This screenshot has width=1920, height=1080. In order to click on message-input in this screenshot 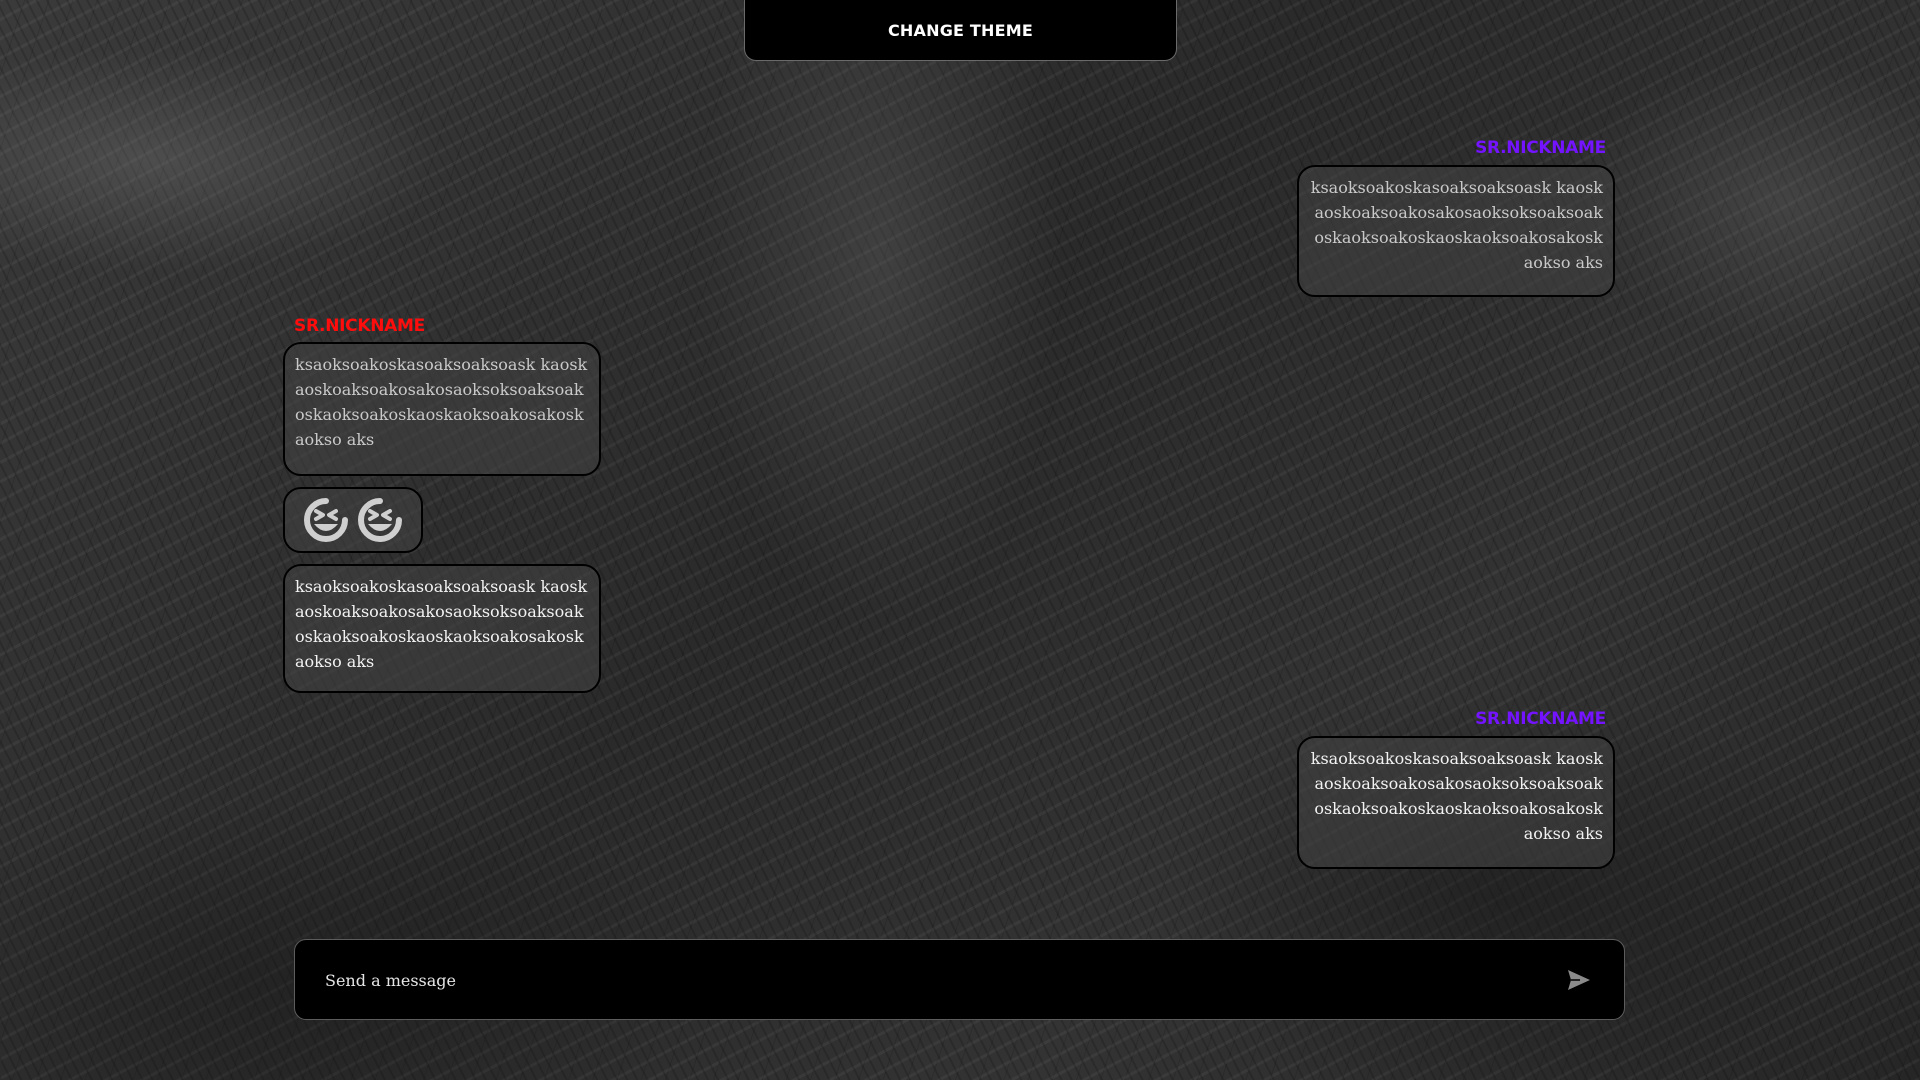, I will do `click(925, 980)`.